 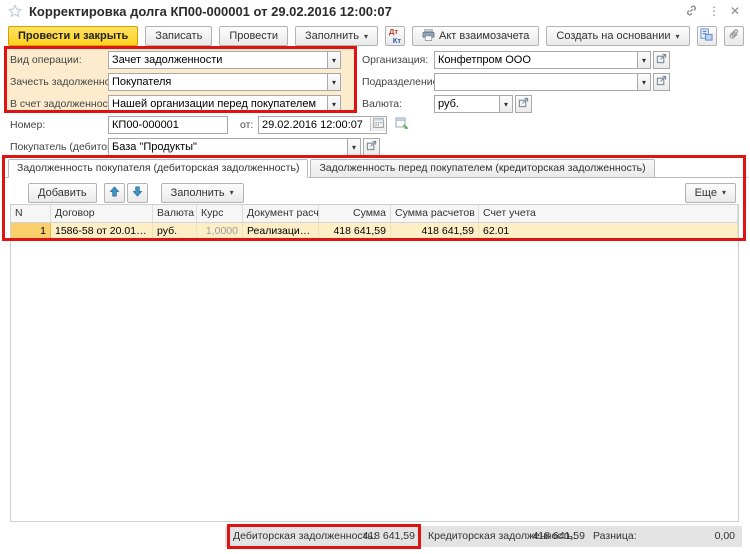 I want to click on buyer-open-button, so click(x=371, y=147).